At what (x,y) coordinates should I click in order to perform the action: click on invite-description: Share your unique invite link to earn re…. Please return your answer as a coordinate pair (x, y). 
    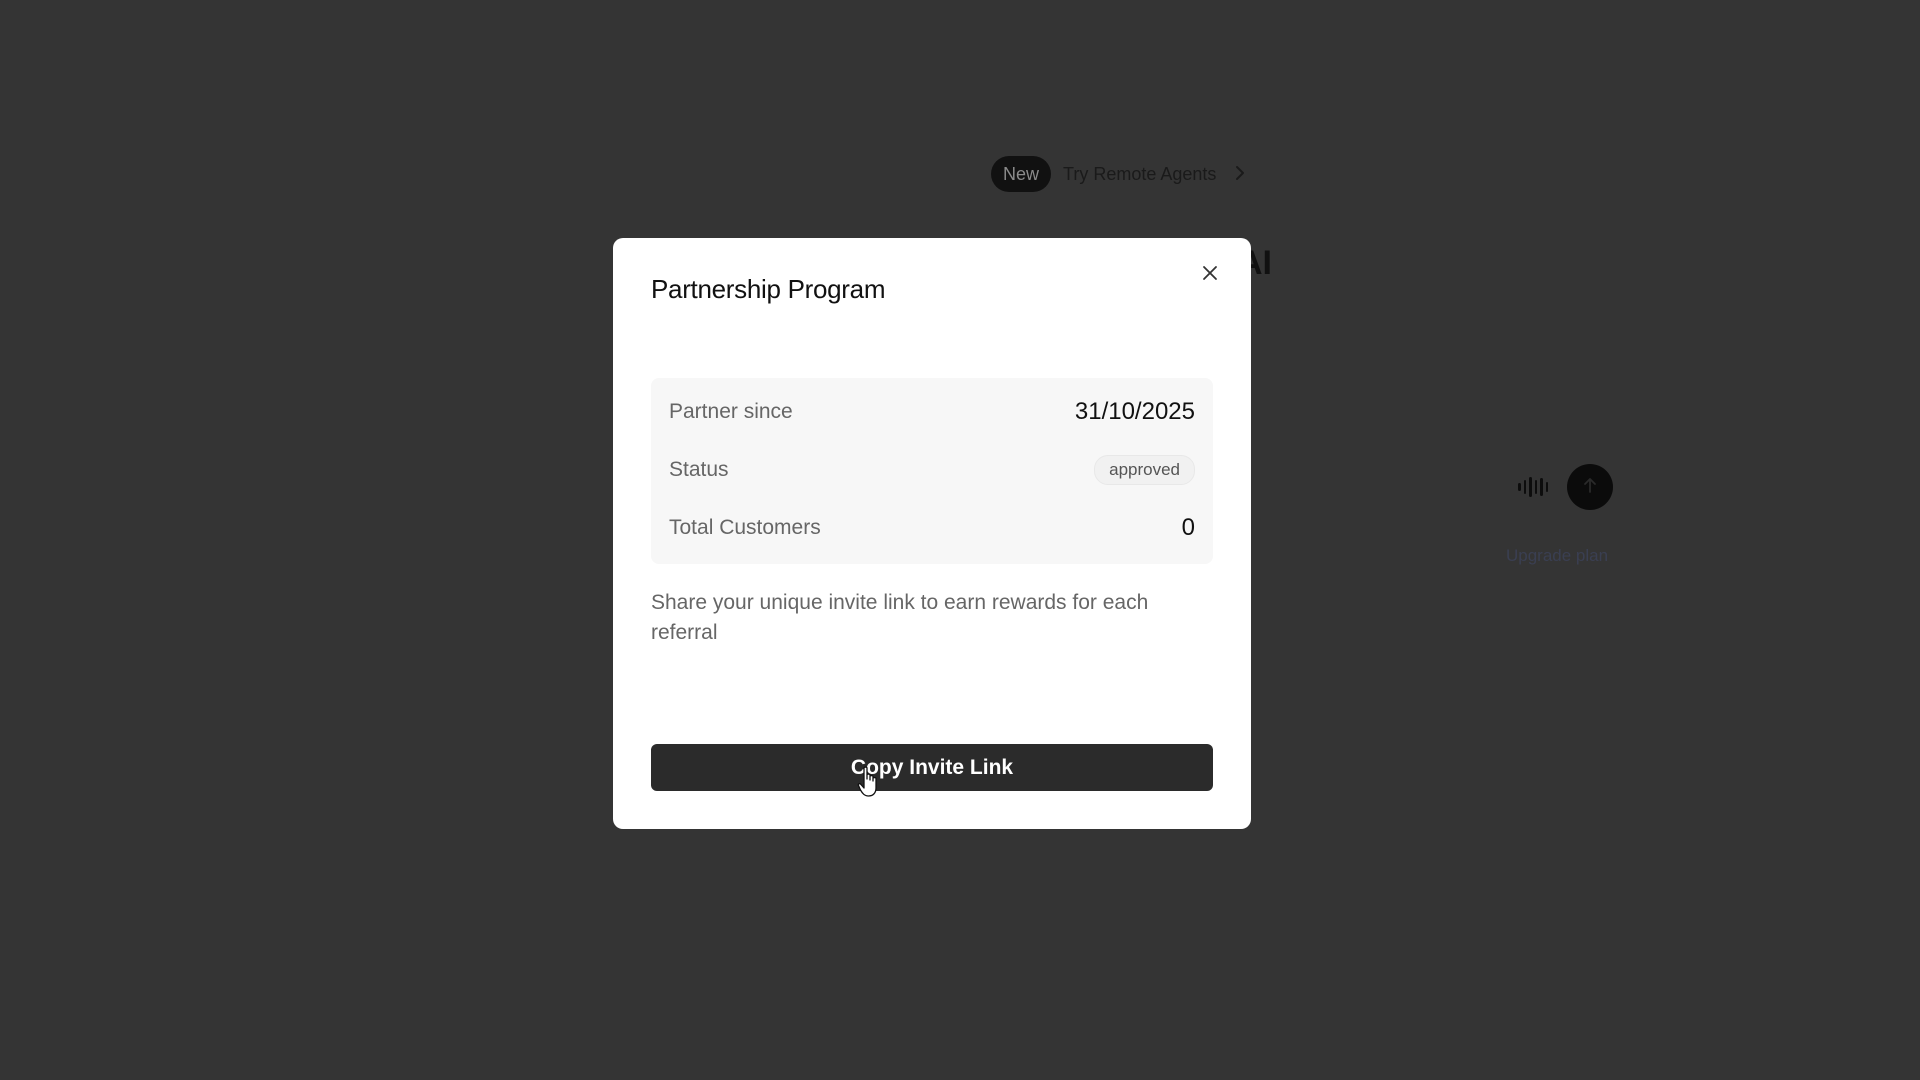
    Looking at the image, I should click on (900, 617).